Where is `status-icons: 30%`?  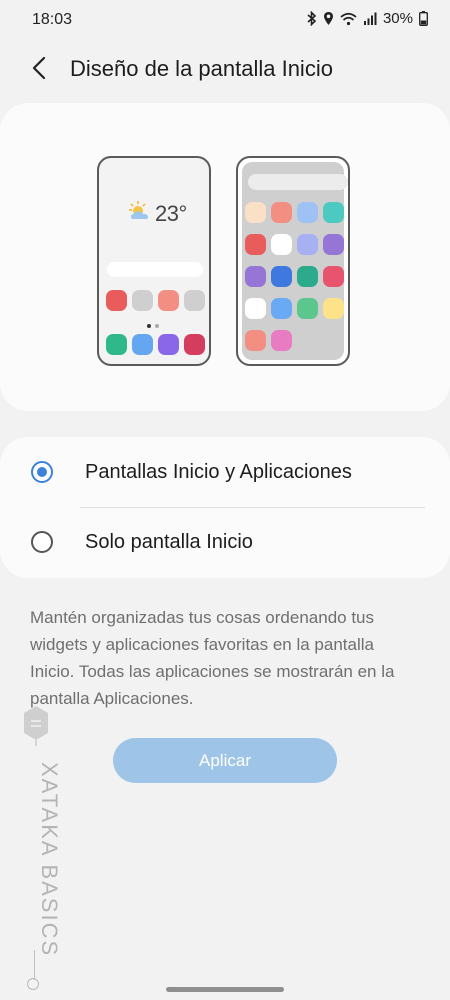 status-icons: 30% is located at coordinates (367, 18).